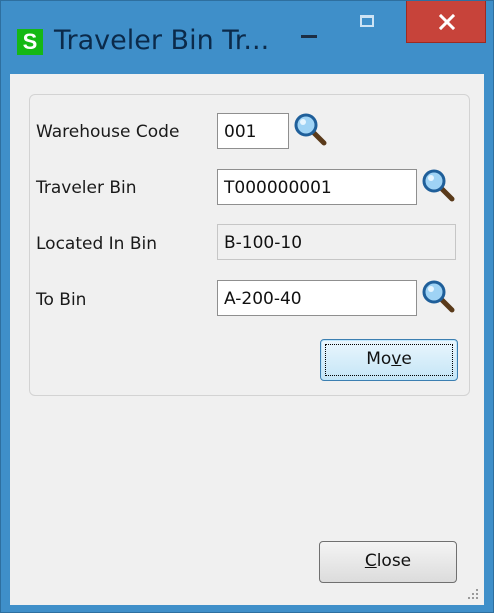 This screenshot has width=494, height=613. I want to click on move-label-accelerator: v, so click(396, 359).